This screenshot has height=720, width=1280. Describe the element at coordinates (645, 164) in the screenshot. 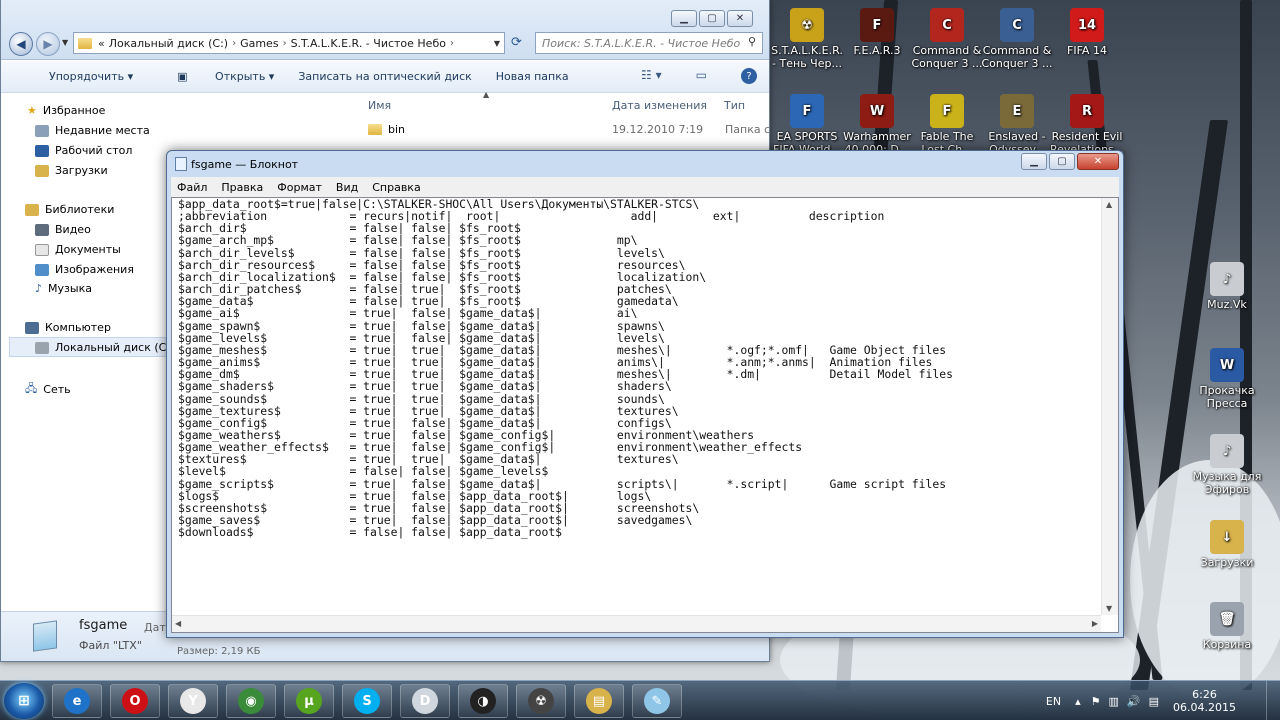

I see `notepad-titlebar: fsgame — Блокнот ▁ ▢ ✕` at that location.